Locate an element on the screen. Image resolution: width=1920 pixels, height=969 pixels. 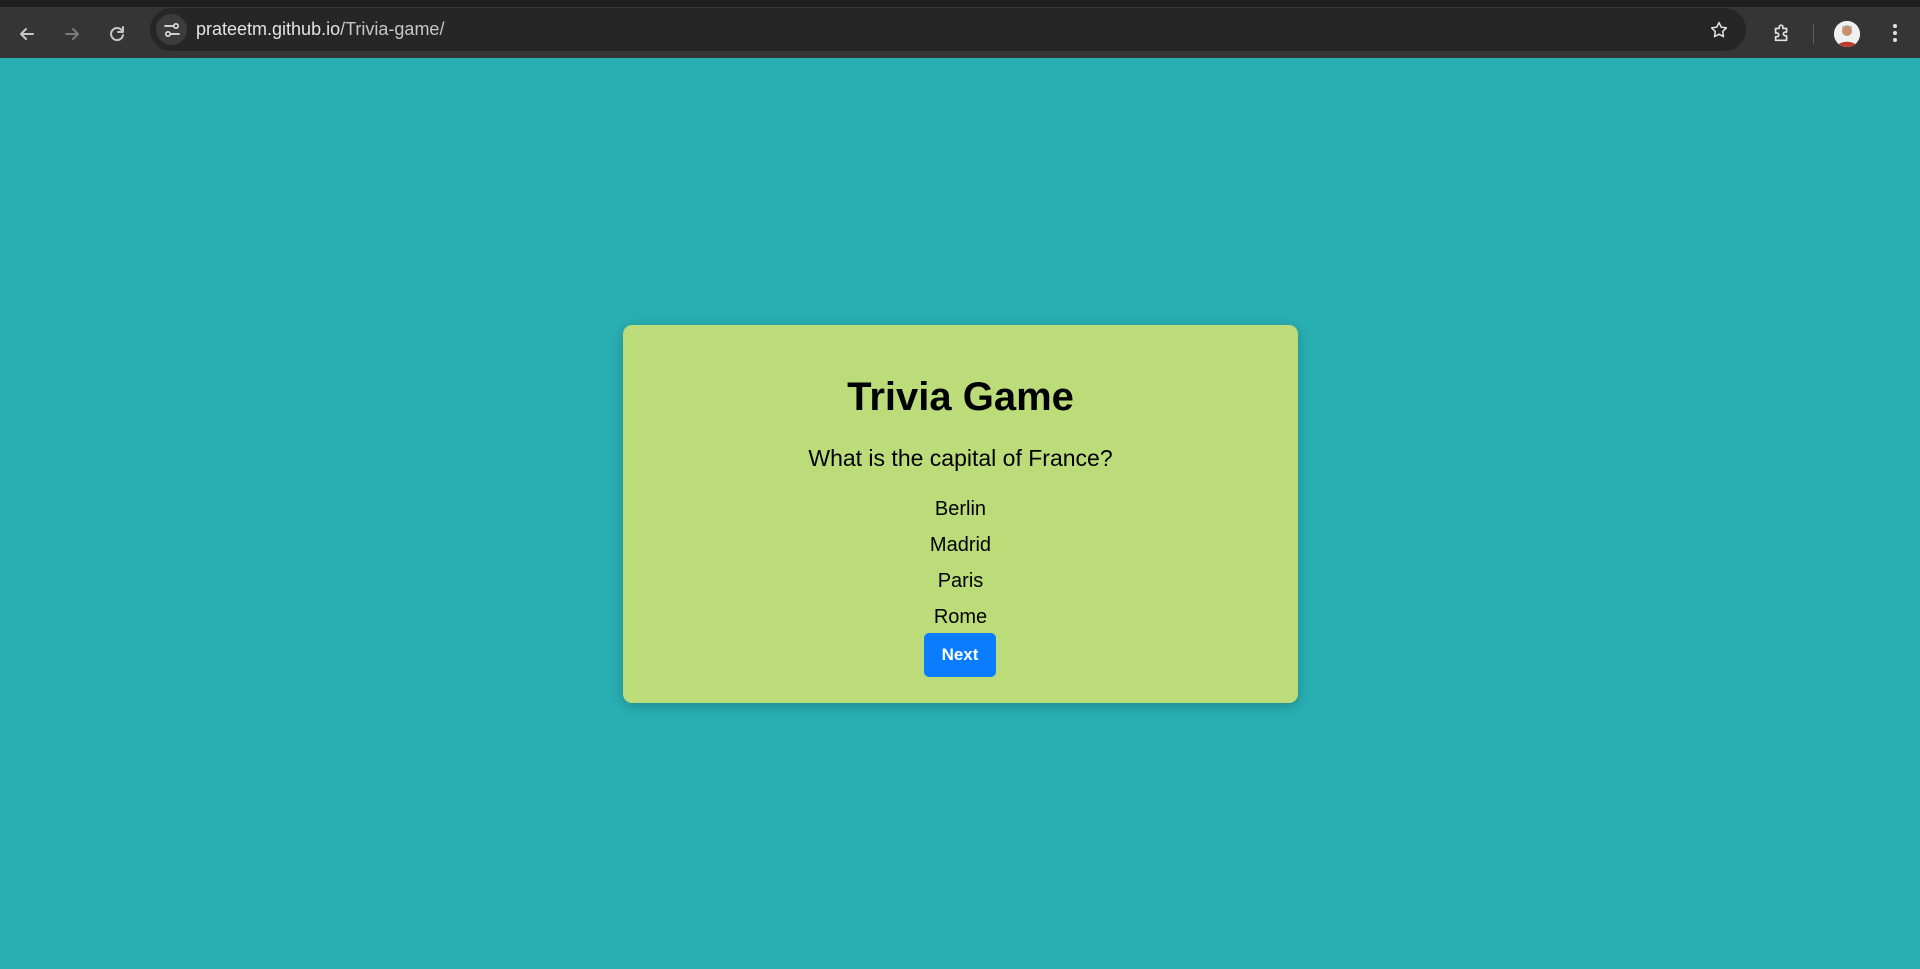
avatar is located at coordinates (1847, 34).